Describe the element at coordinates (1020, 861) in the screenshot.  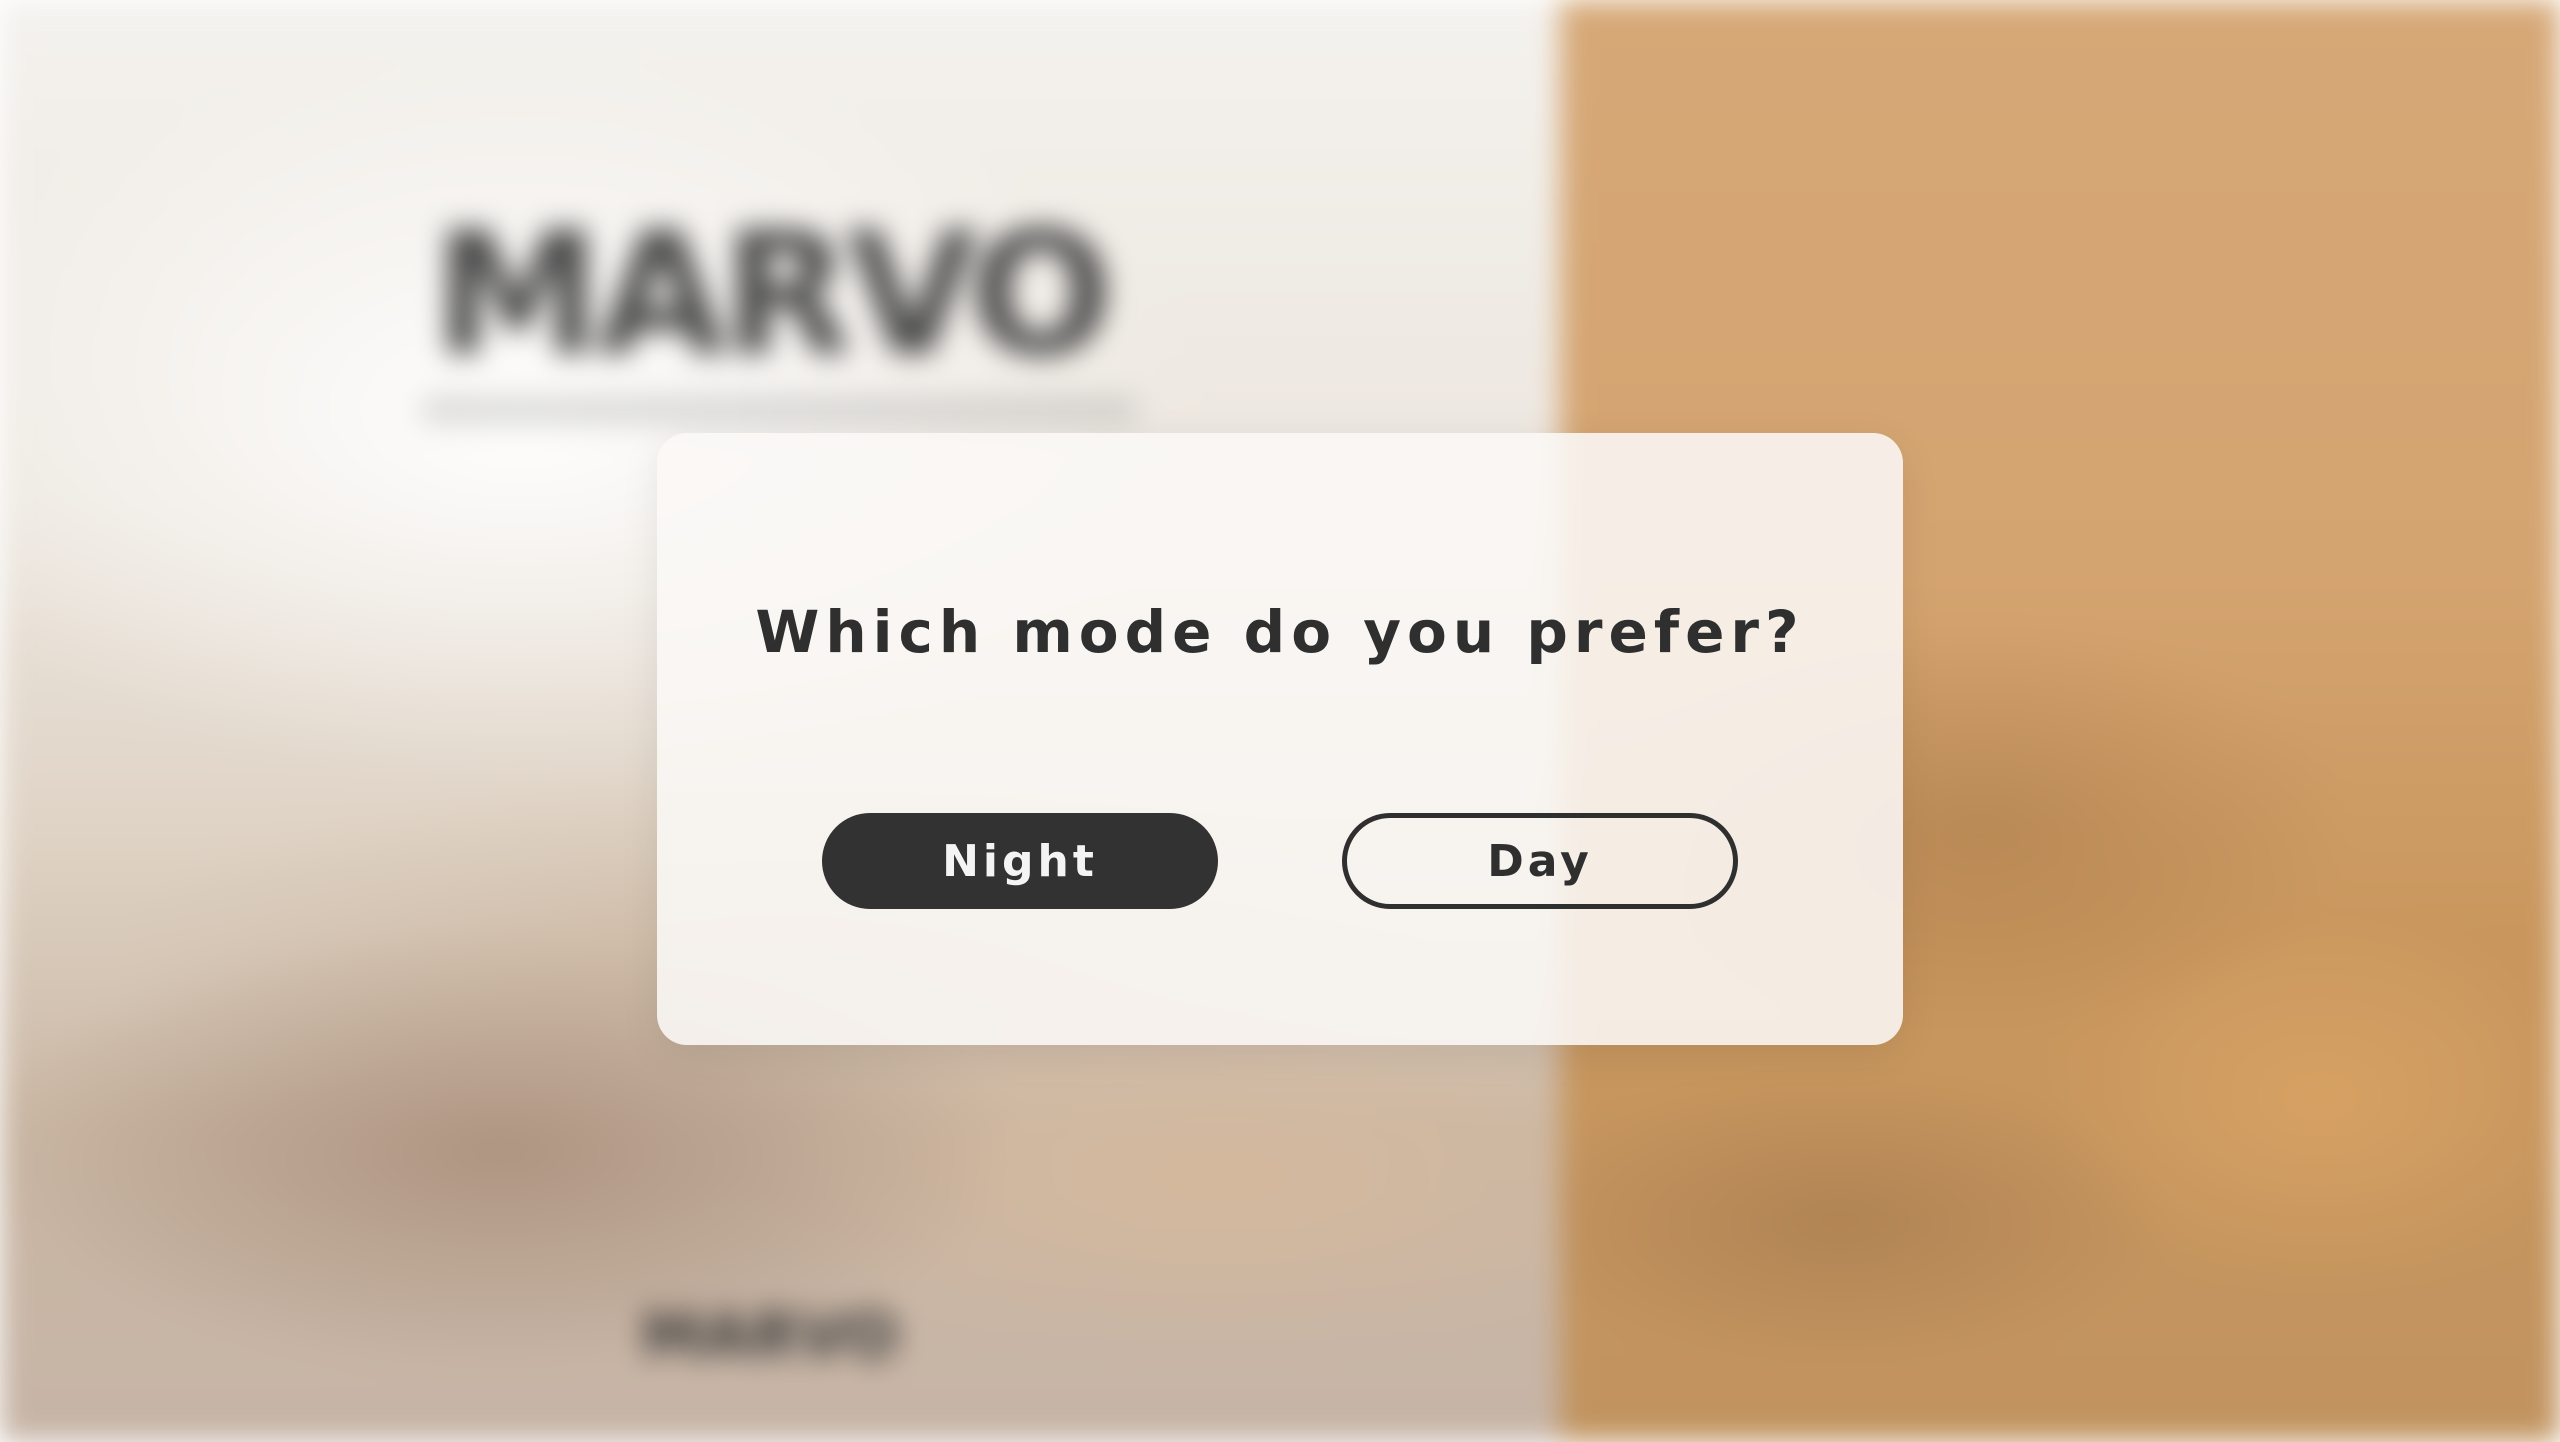
I see `night-mode-button: Night` at that location.